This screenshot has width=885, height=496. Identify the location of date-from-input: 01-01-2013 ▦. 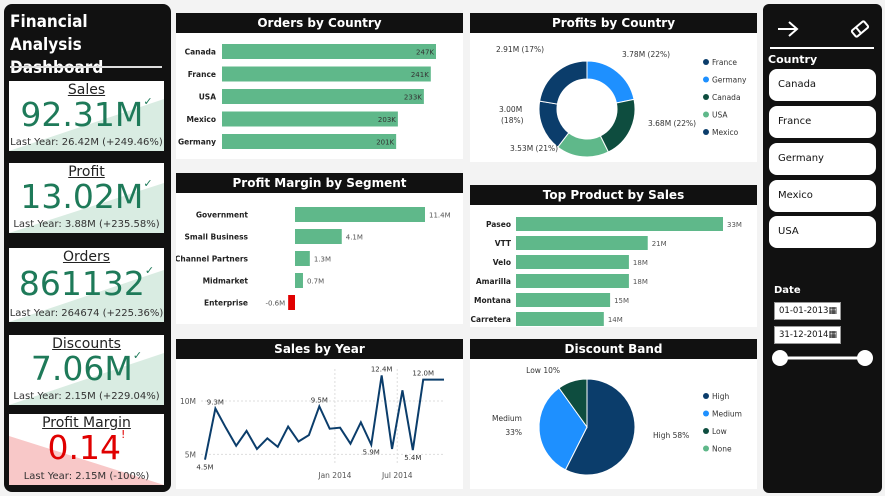
(807, 311).